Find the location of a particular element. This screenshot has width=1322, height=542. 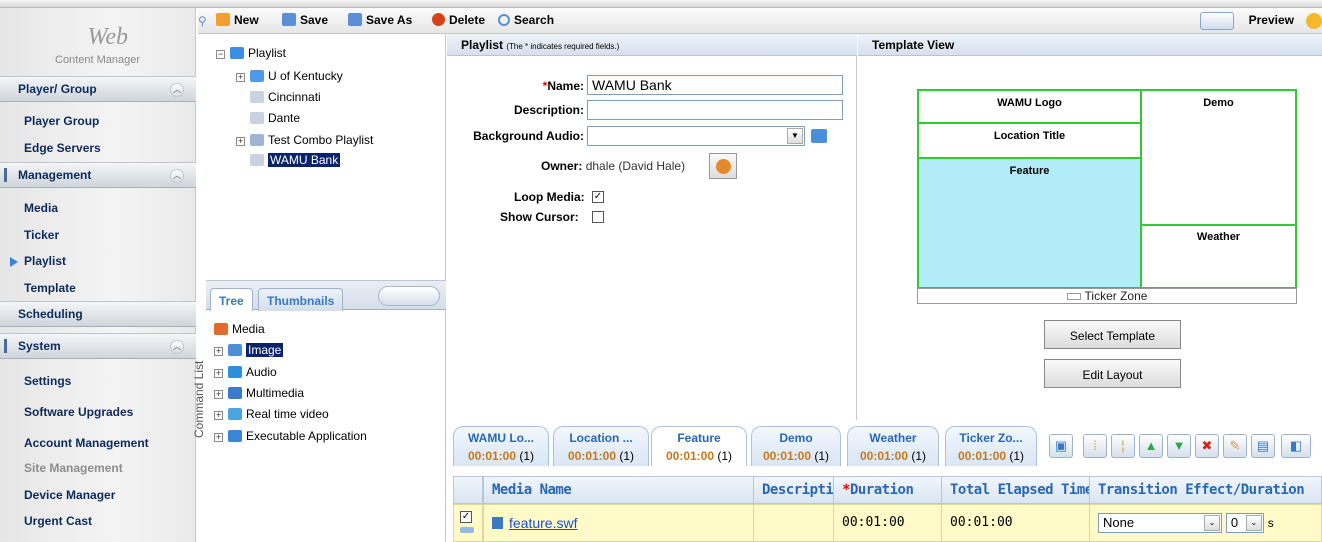

tree-root-playlist: − Playlist is located at coordinates (251, 53).